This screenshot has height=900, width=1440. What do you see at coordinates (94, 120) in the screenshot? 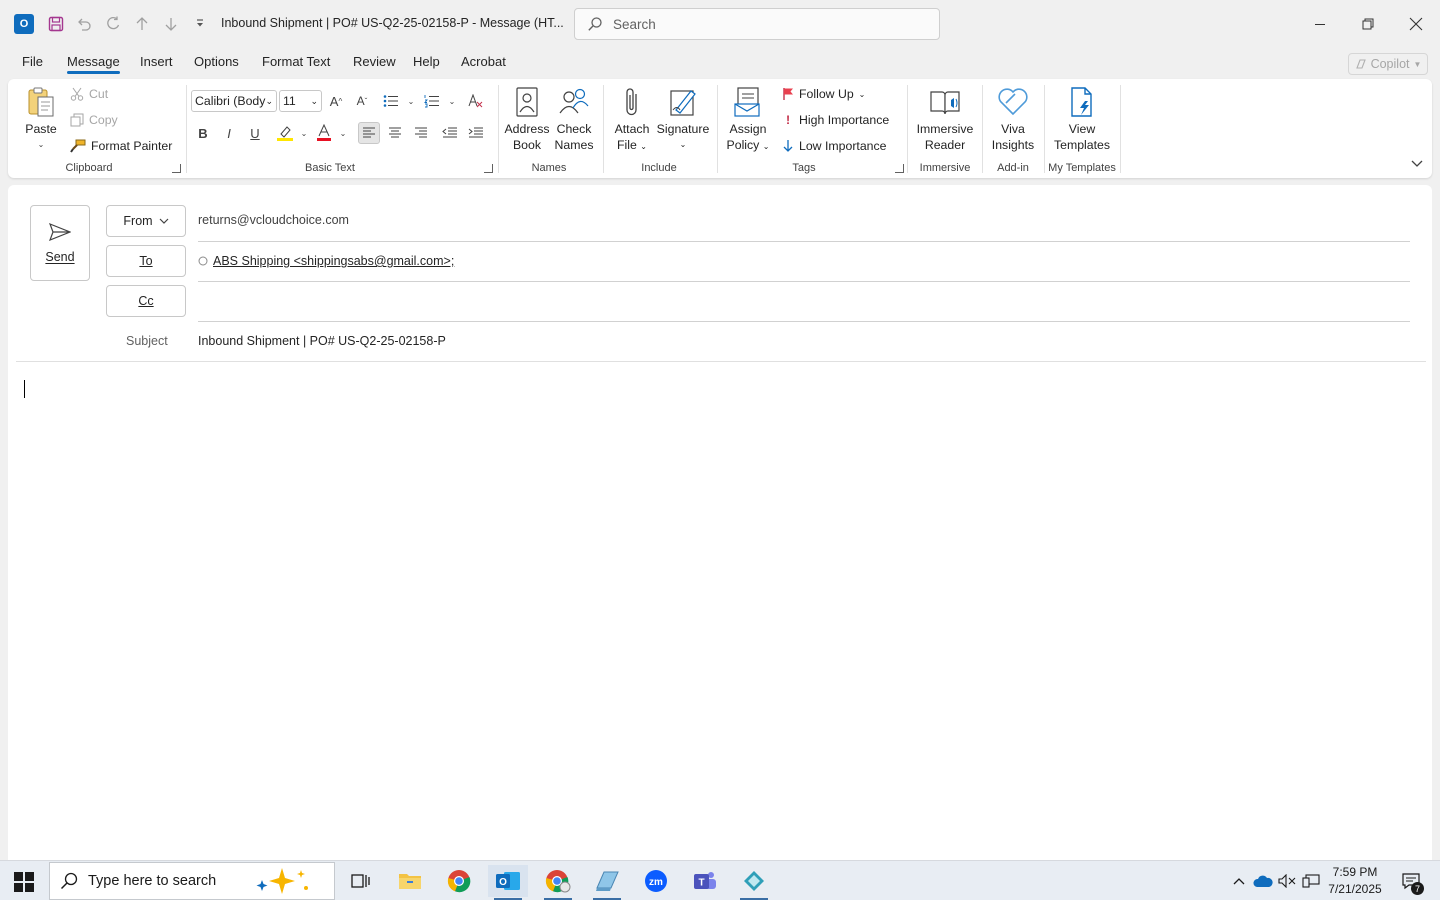
I see `copy-button: Copy` at bounding box center [94, 120].